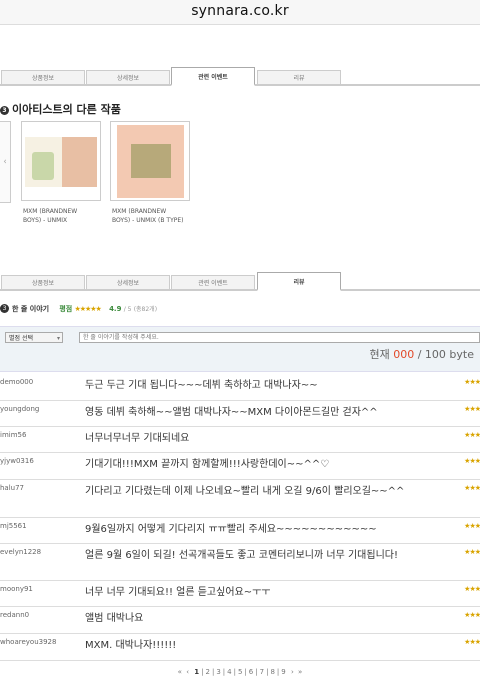 The image size is (480, 686). I want to click on page-number: 7, so click(262, 672).